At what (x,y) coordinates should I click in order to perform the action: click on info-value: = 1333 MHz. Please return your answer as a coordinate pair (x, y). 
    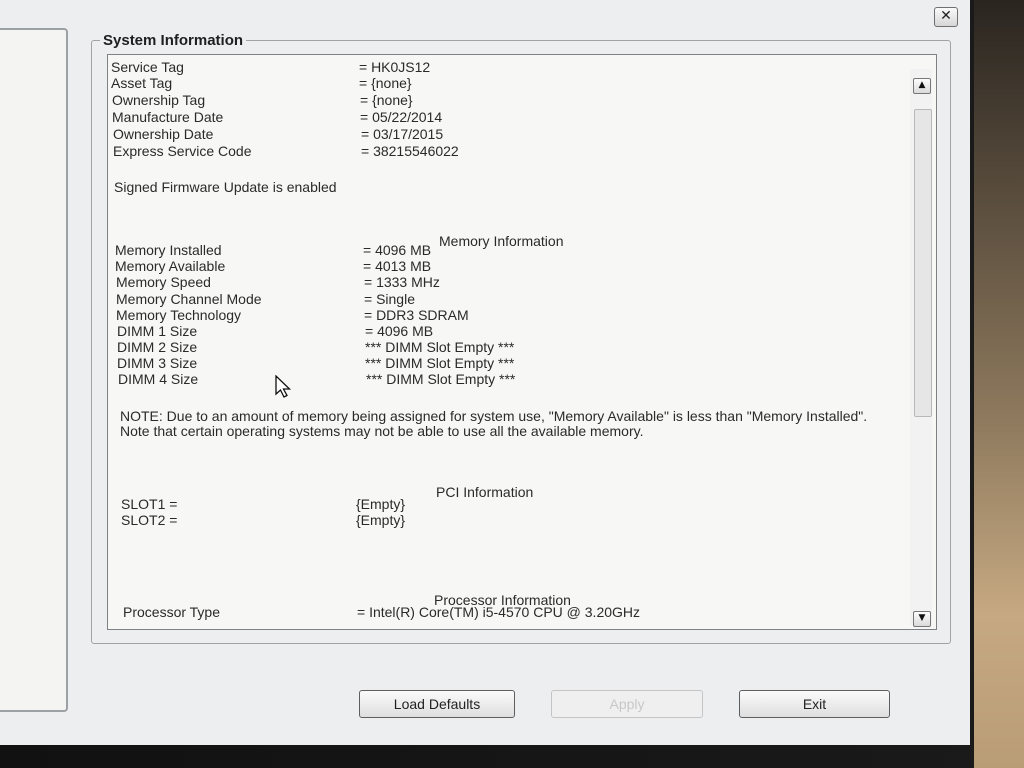
    Looking at the image, I should click on (402, 282).